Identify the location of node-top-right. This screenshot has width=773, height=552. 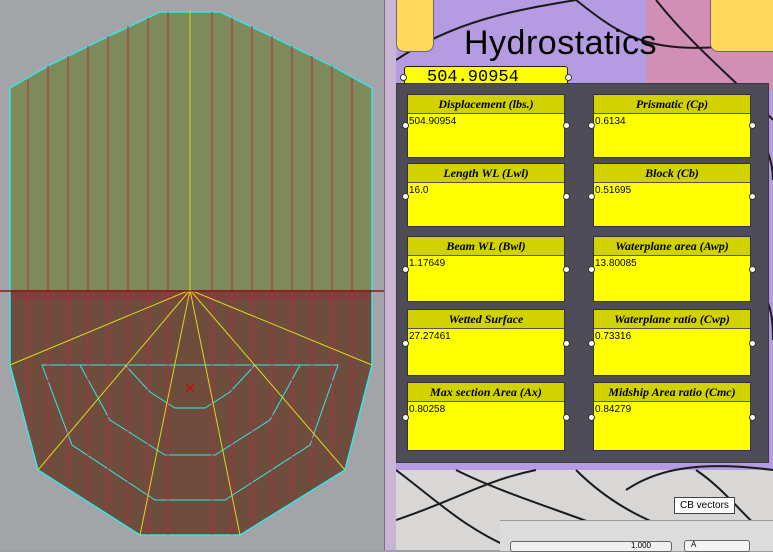
(741, 26).